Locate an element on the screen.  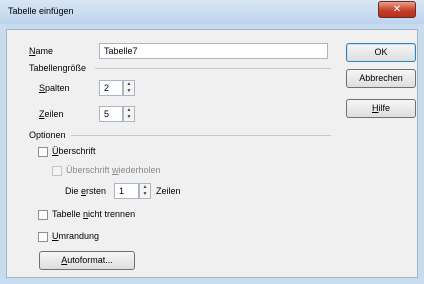
help-button: Hilfe is located at coordinates (381, 108).